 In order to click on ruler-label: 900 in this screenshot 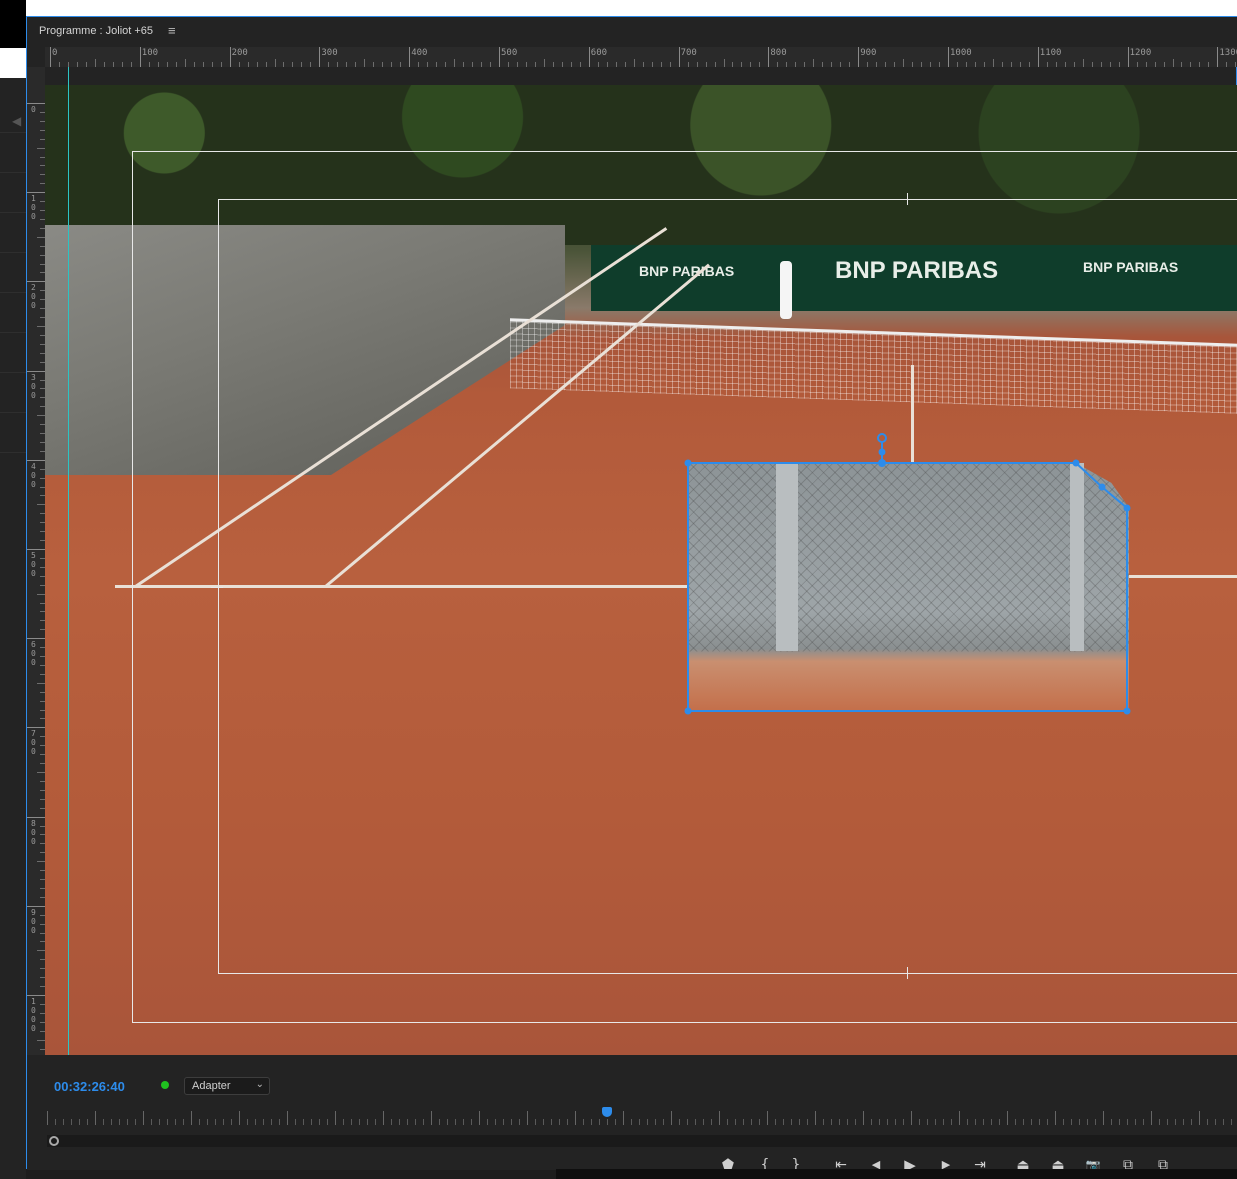, I will do `click(33, 921)`.